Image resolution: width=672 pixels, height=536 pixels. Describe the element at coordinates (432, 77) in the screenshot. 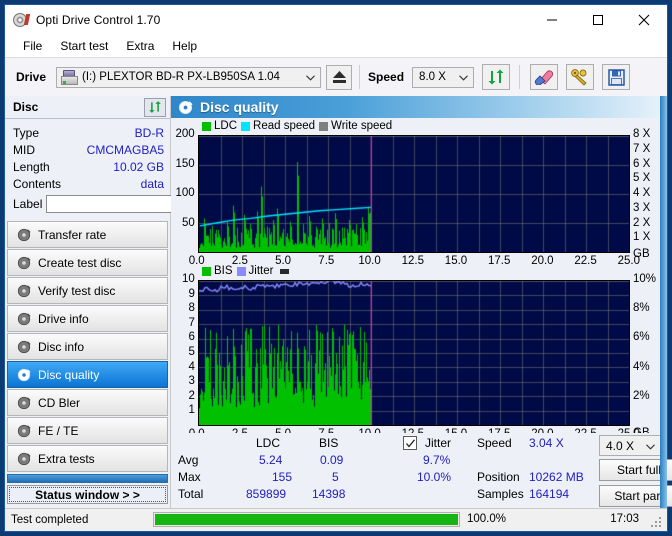

I see `speed-select-value: 8.0 X` at that location.